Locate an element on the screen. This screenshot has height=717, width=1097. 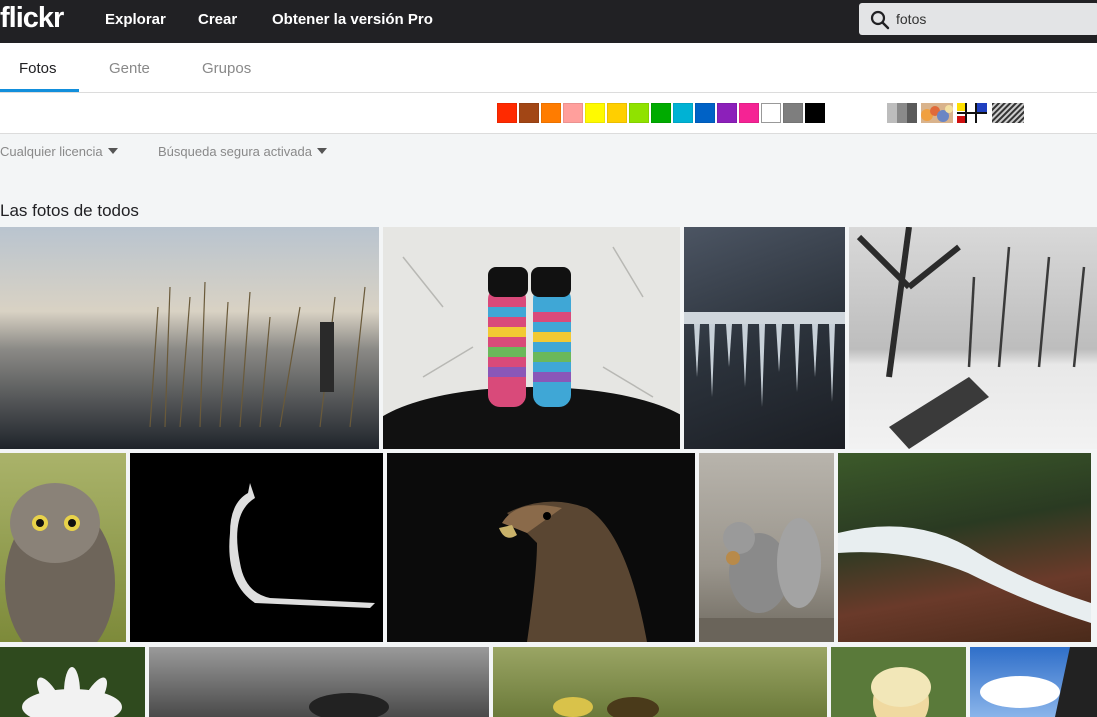
minimalism-filter-icon is located at coordinates (972, 113).